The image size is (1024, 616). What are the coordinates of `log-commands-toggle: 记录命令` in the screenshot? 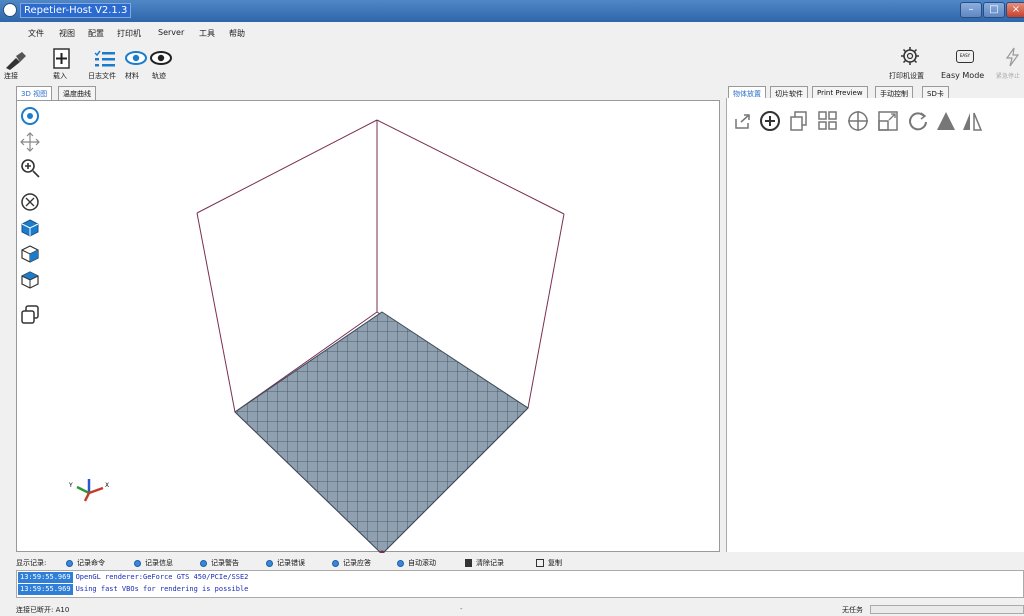 It's located at (85, 563).